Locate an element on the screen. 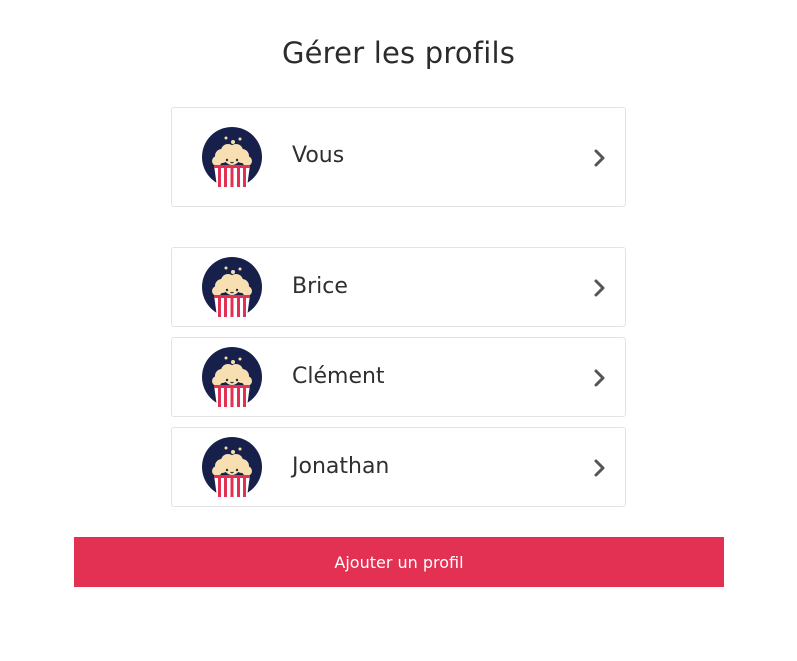  profile-name: Brice is located at coordinates (320, 286).